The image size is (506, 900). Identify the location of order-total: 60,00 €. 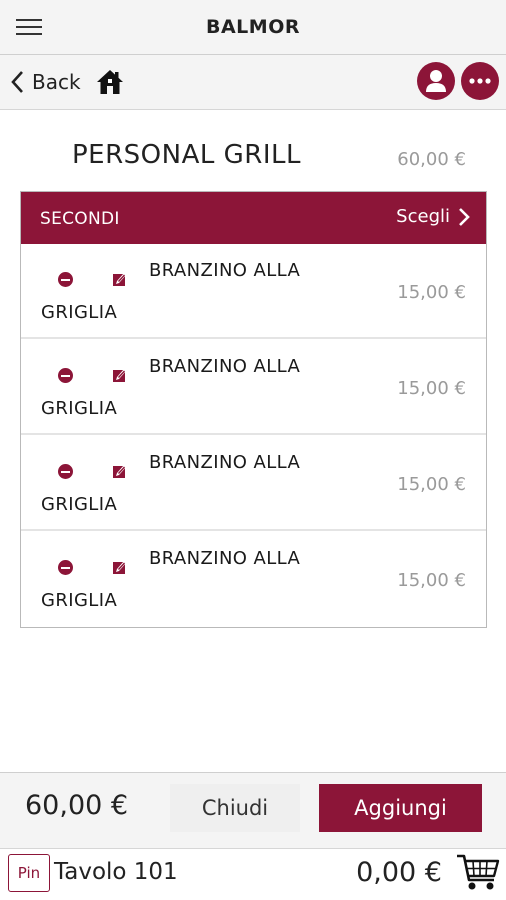
(77, 805).